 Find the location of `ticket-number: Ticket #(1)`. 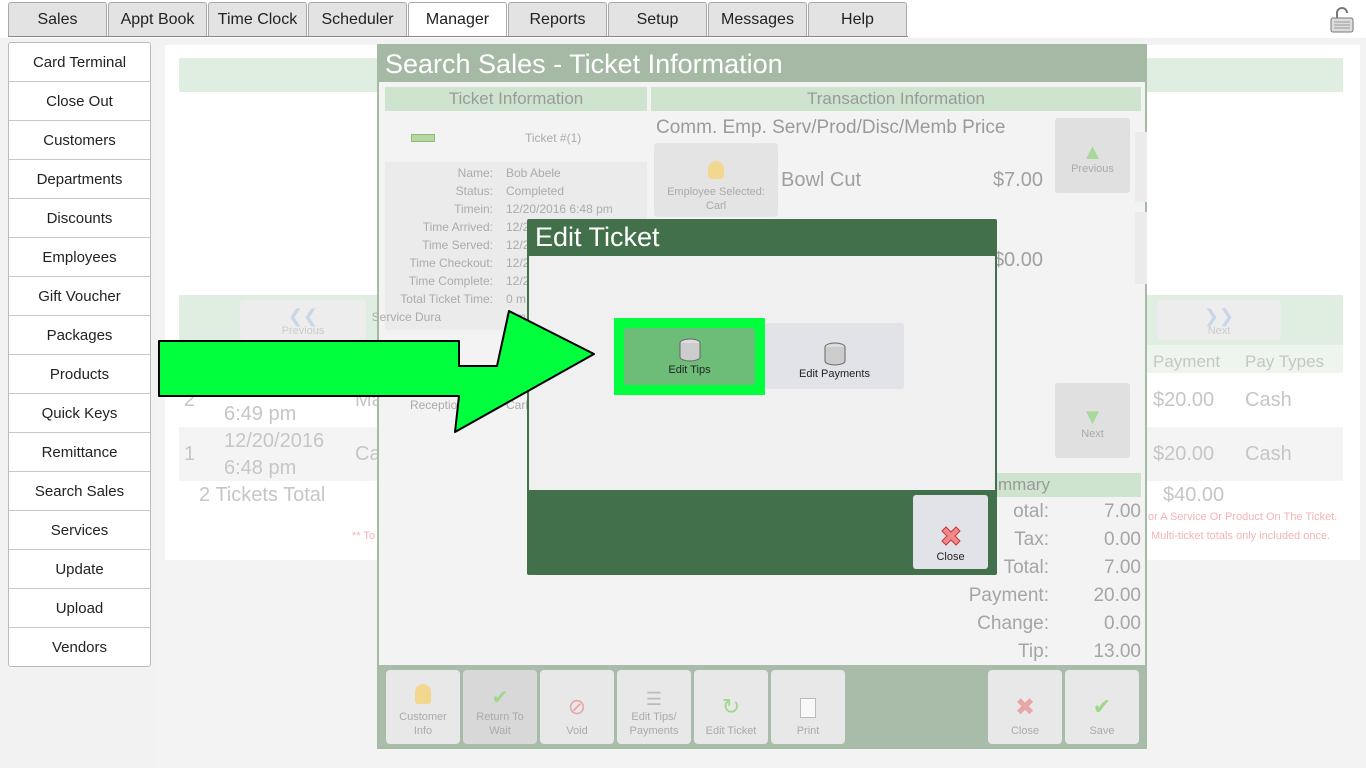

ticket-number: Ticket #(1) is located at coordinates (553, 138).